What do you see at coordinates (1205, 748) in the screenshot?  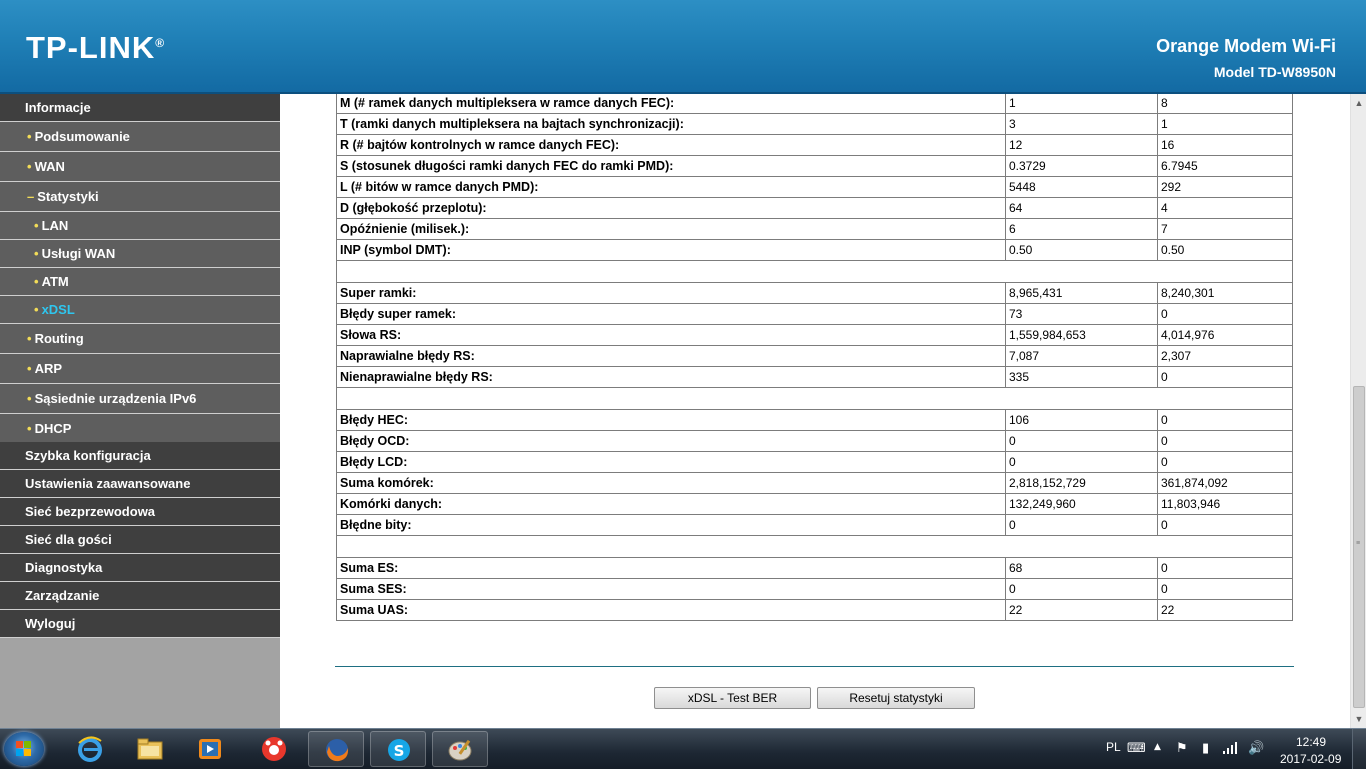 I see `battery-icon: ▮` at bounding box center [1205, 748].